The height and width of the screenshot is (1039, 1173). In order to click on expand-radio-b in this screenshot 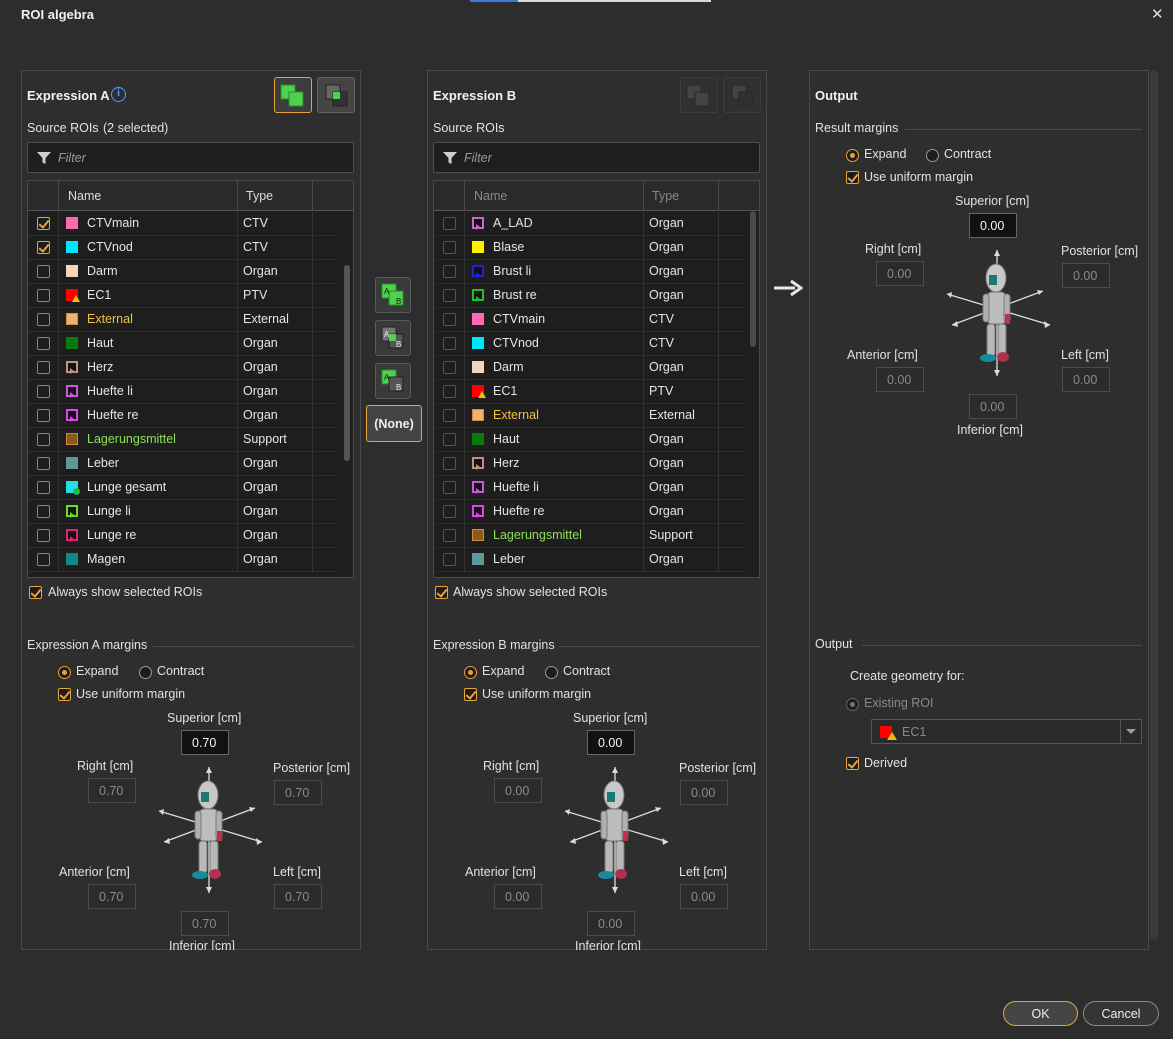, I will do `click(470, 672)`.